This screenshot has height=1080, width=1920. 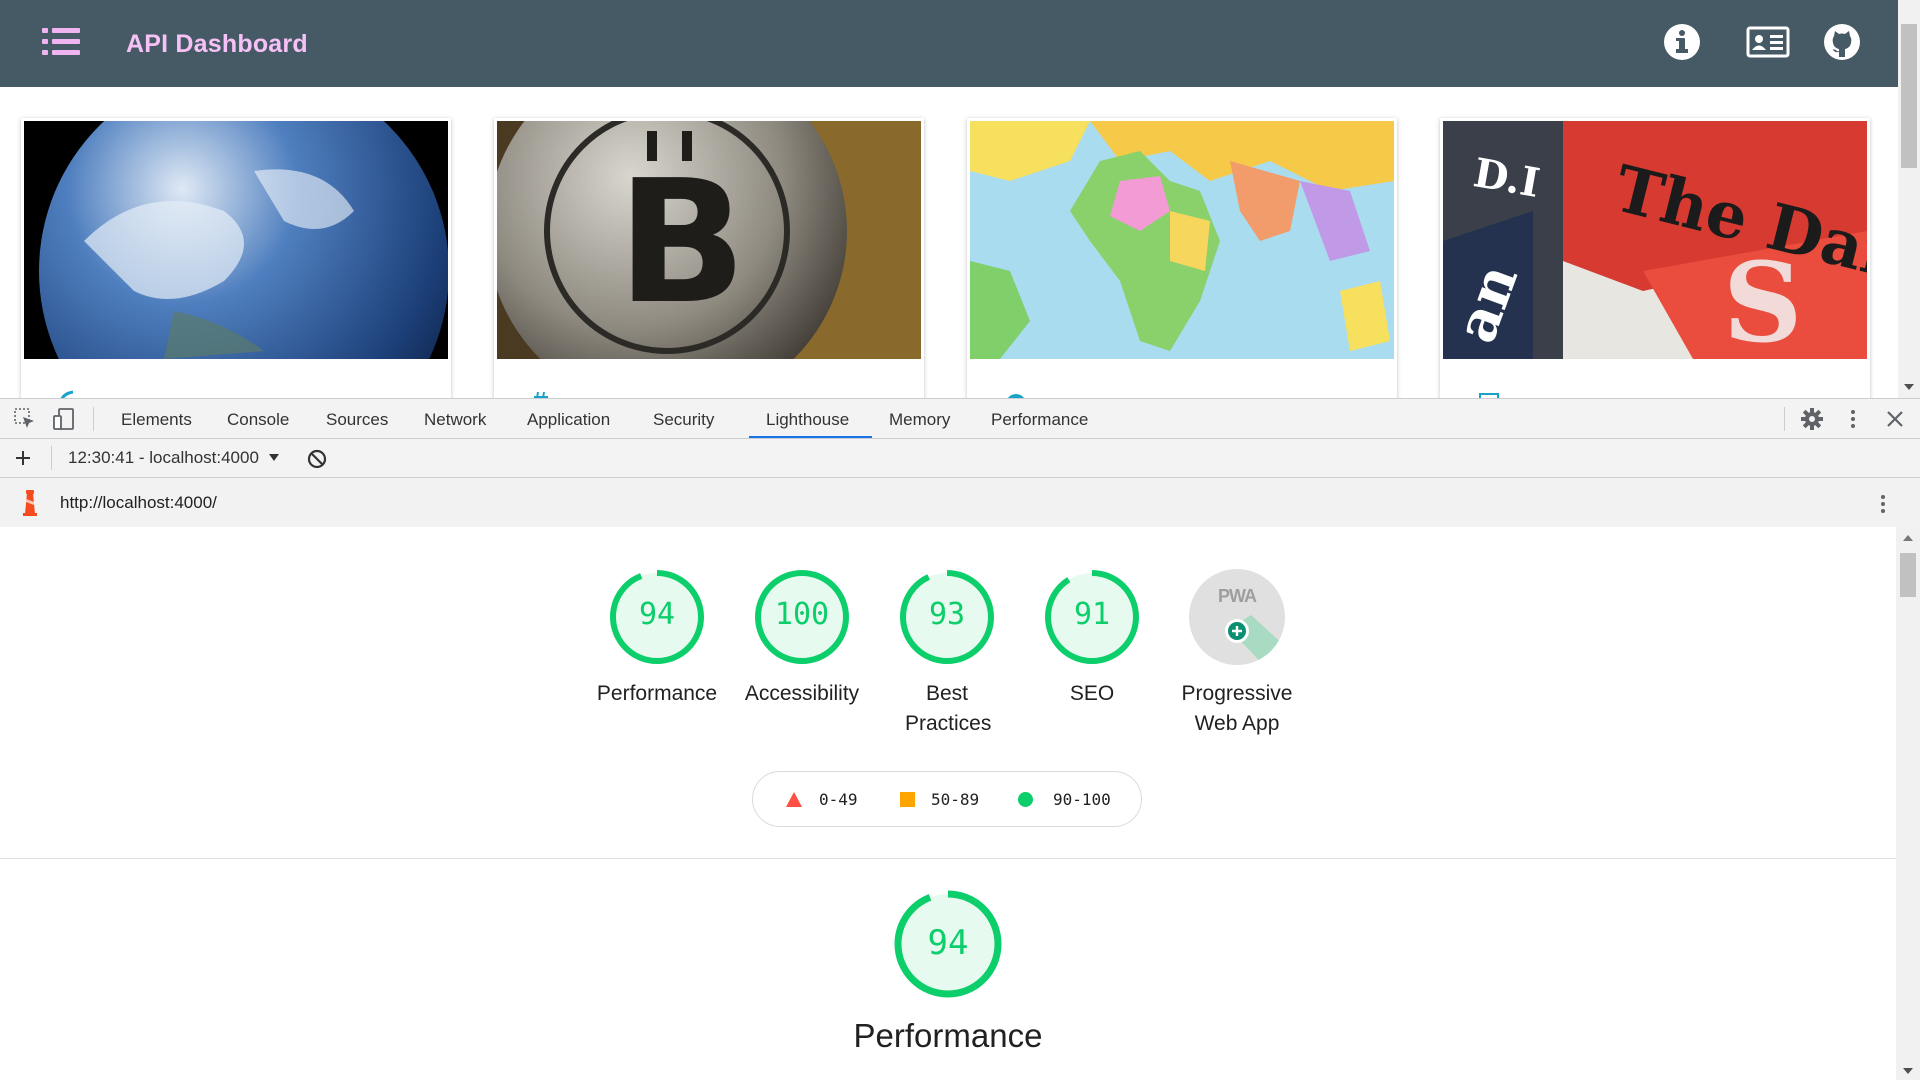 I want to click on performance-section-gauge: 94, so click(x=948, y=944).